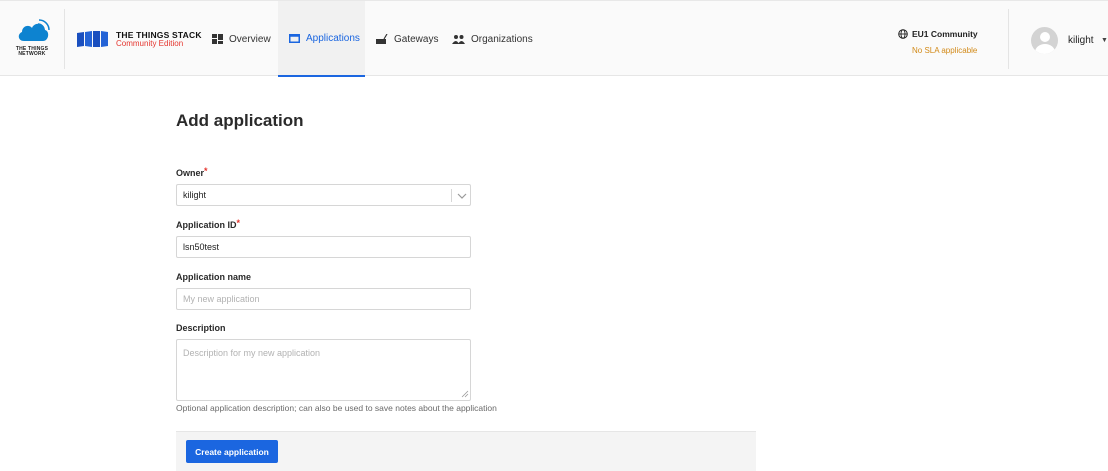  Describe the element at coordinates (458, 39) in the screenshot. I see `people-icon` at that location.